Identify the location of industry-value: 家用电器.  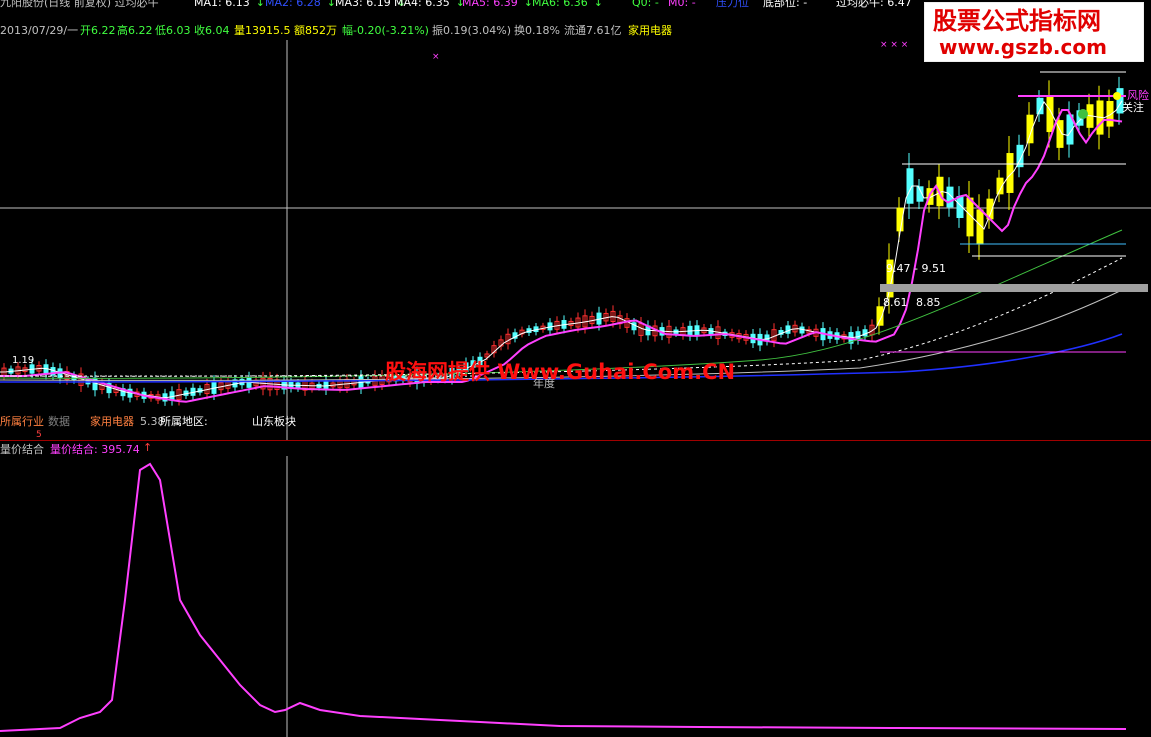
(112, 421).